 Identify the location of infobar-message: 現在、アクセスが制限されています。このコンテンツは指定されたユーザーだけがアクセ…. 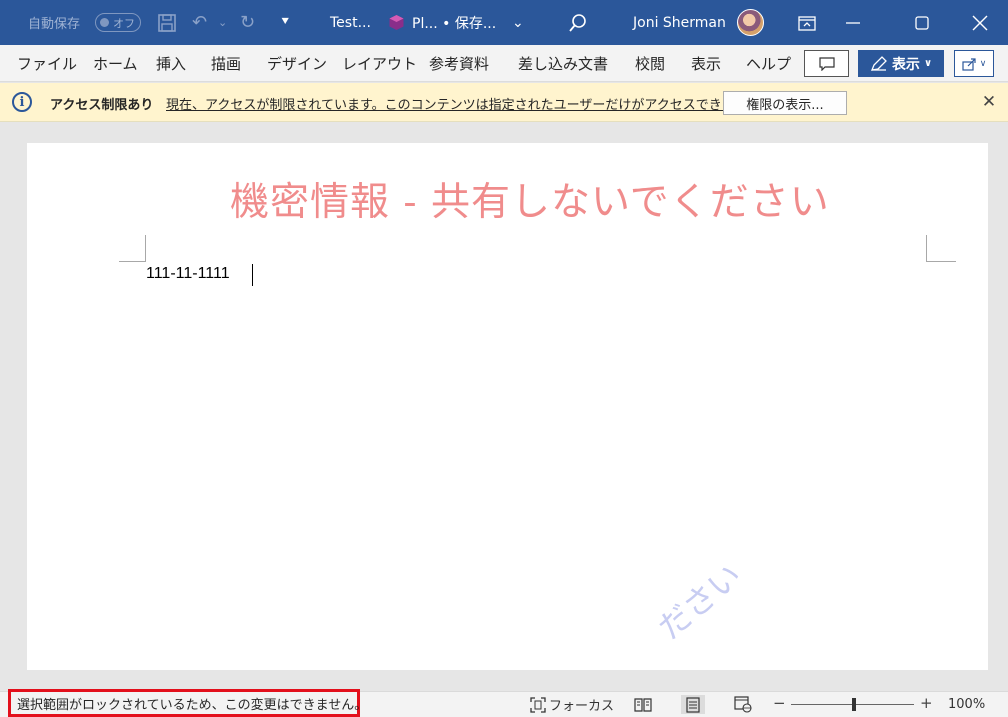
(462, 103).